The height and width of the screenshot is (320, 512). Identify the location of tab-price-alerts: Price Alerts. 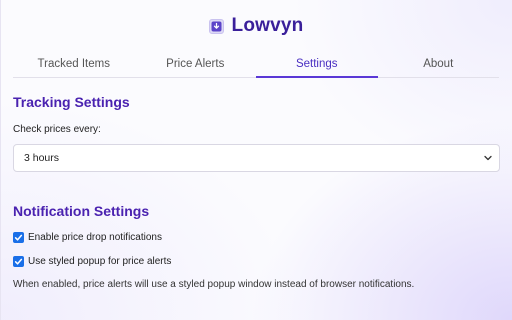
(196, 63).